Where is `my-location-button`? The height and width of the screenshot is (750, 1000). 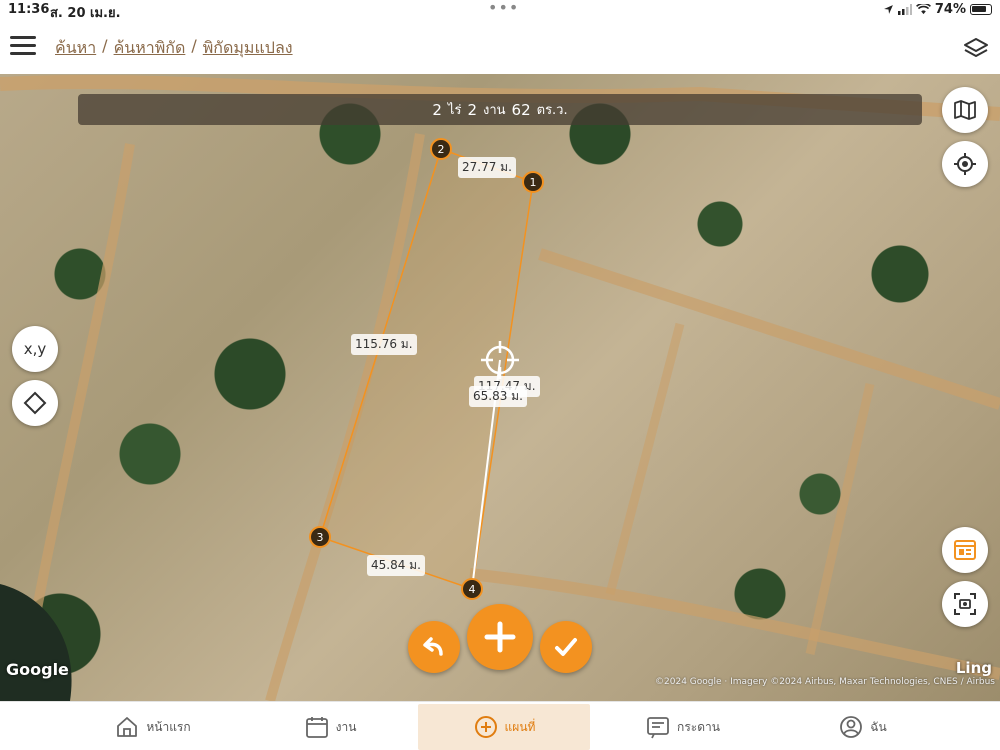 my-location-button is located at coordinates (965, 164).